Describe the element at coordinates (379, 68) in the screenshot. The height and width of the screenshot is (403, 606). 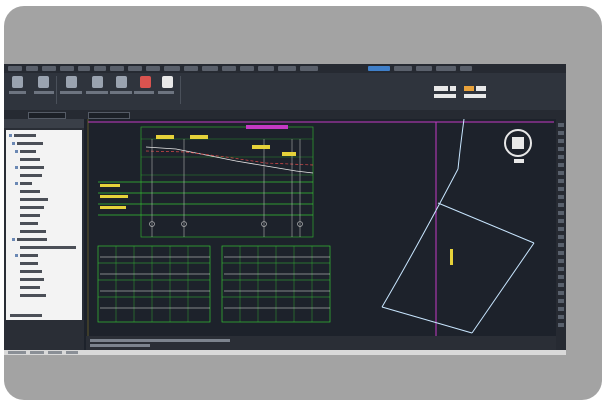
I see `ribbon-tab-active` at that location.